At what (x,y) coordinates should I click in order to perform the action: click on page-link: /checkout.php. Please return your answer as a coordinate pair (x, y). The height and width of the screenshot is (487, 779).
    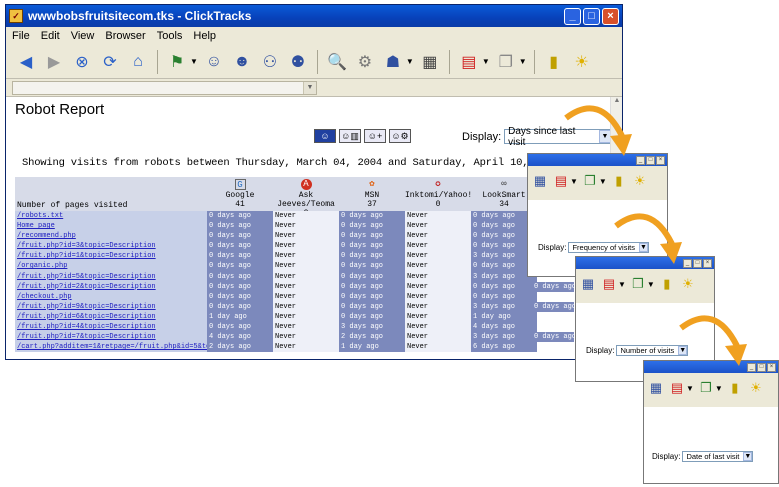
    Looking at the image, I should click on (111, 296).